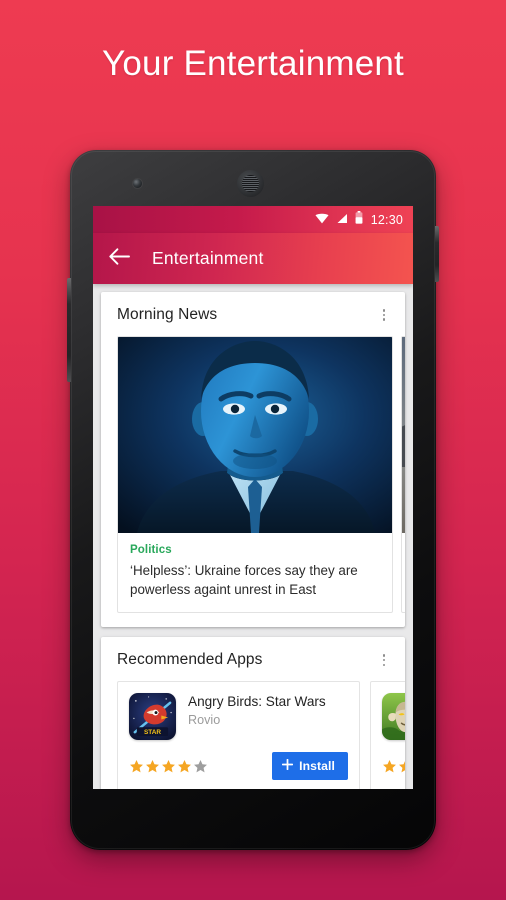 The width and height of the screenshot is (506, 900). What do you see at coordinates (437, 254) in the screenshot?
I see `power-button` at bounding box center [437, 254].